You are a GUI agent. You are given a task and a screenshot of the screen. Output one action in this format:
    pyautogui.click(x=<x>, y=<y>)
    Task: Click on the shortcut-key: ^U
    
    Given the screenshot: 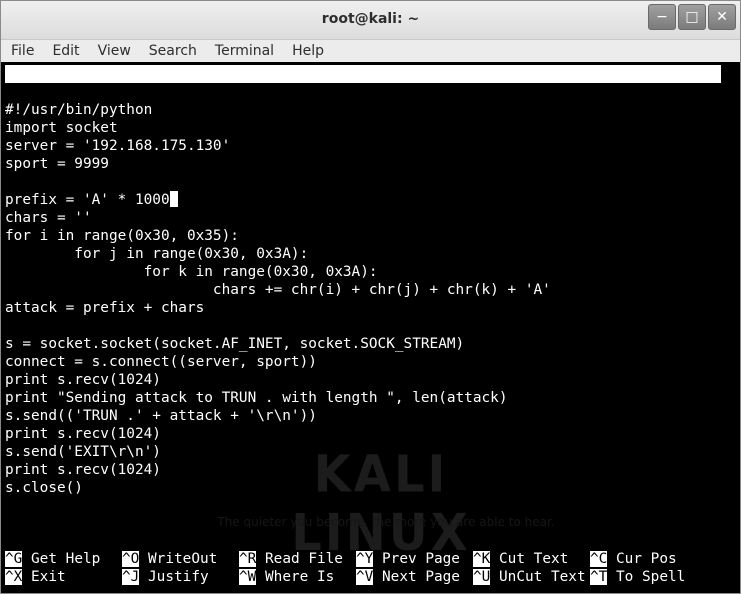 What is the action you would take?
    pyautogui.click(x=482, y=577)
    